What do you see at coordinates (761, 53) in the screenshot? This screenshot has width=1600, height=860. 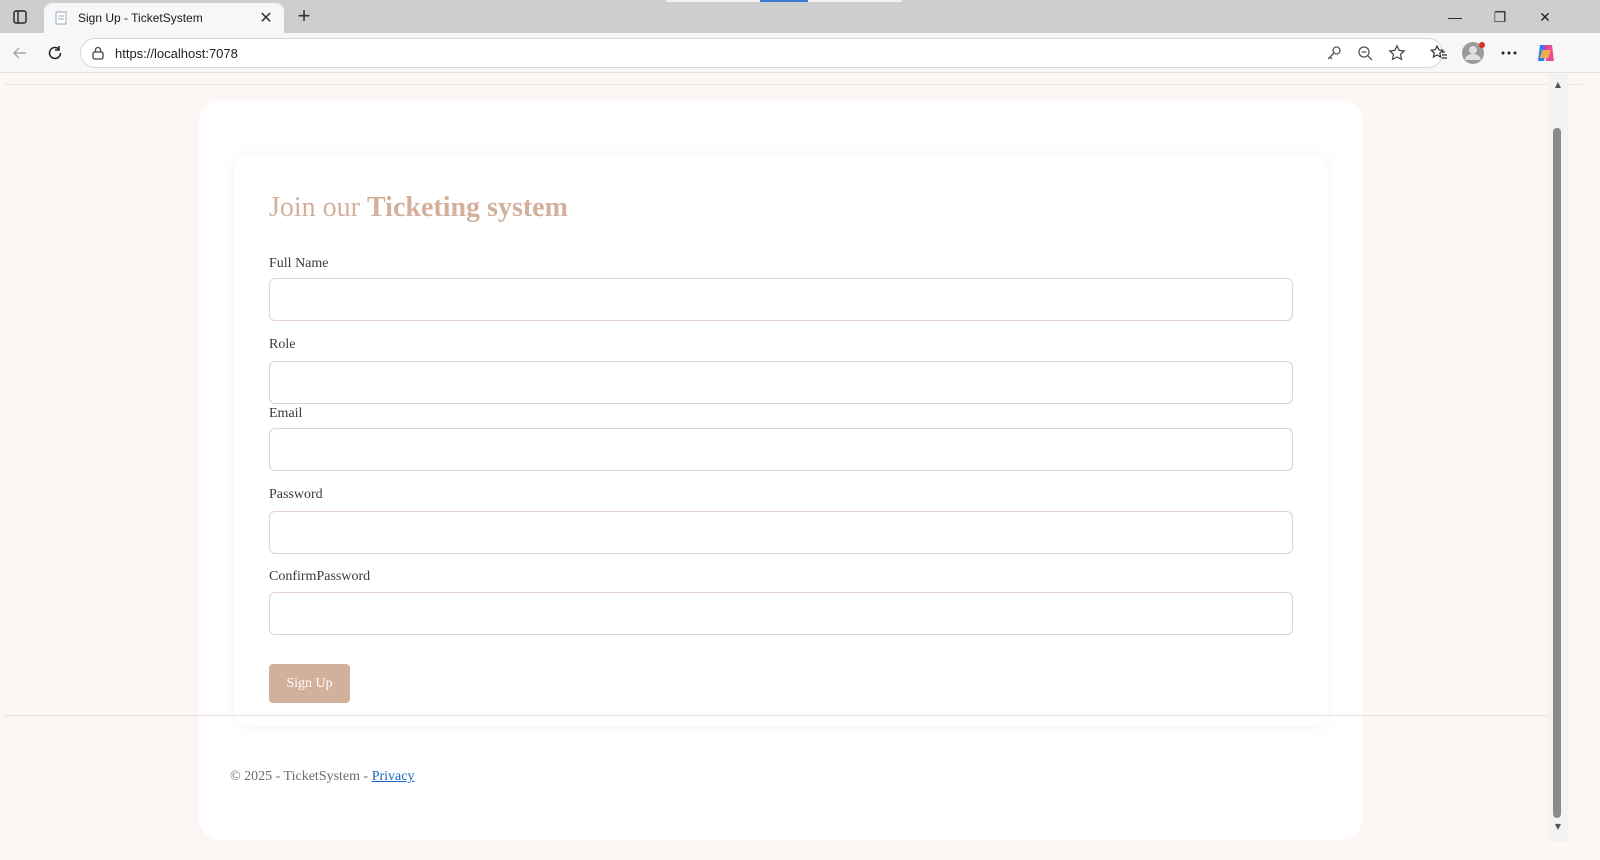 I see `address-bar: https://localhost:7078` at bounding box center [761, 53].